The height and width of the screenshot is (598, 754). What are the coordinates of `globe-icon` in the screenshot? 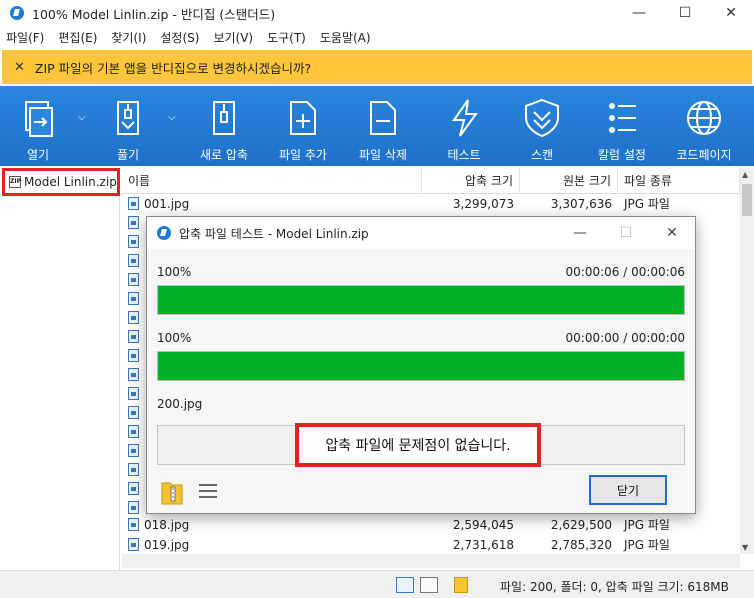 It's located at (704, 118).